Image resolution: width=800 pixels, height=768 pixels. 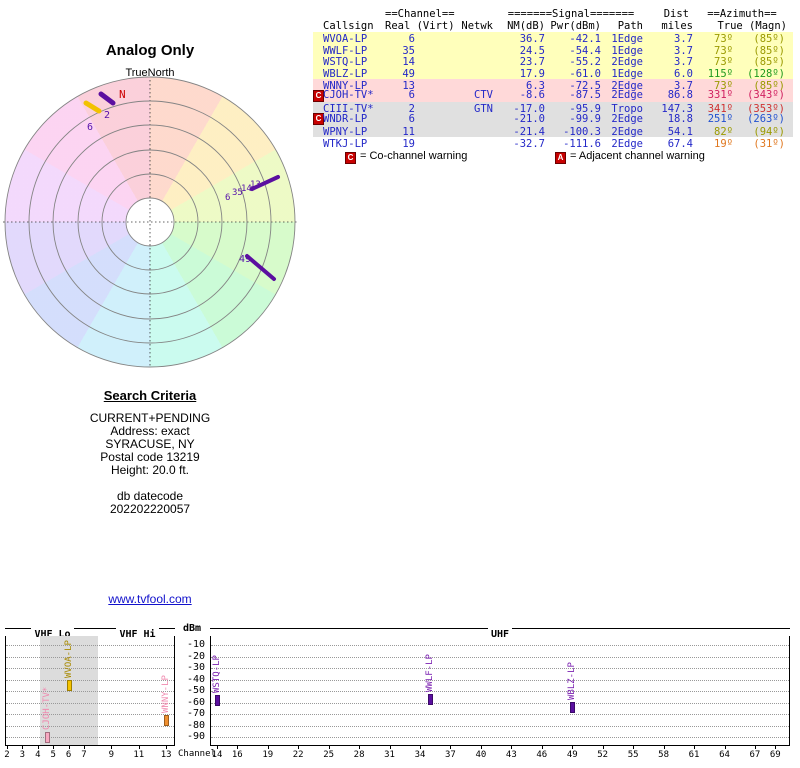 What do you see at coordinates (532, 95) in the screenshot?
I see `noise-margin-db: -8.6` at bounding box center [532, 95].